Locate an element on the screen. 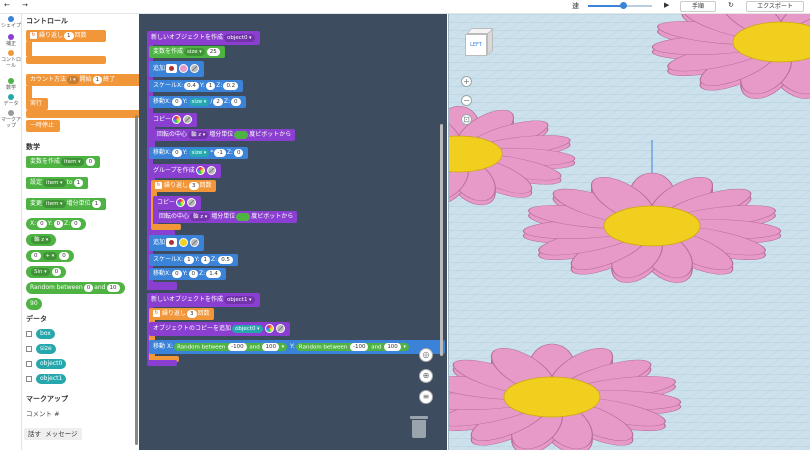  reset-icon: ↻ is located at coordinates (731, 5).